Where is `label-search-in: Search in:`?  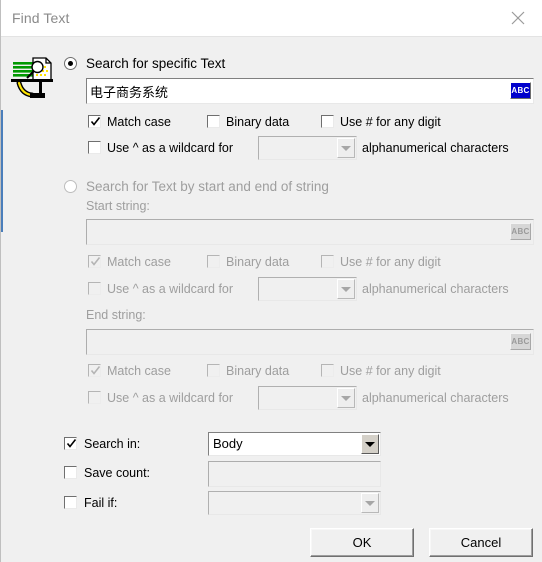 label-search-in: Search in: is located at coordinates (112, 444).